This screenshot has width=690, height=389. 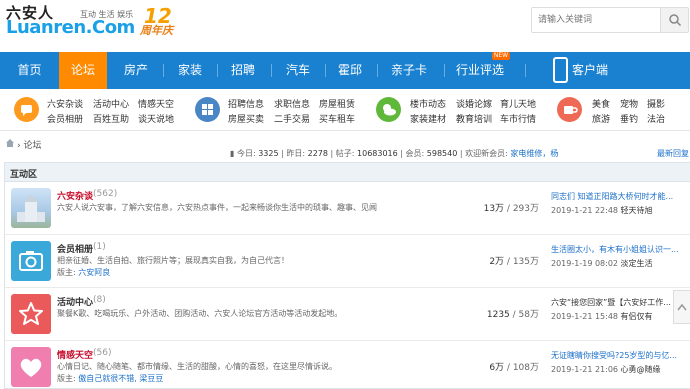 I want to click on quick-link: 六安杂谈, so click(x=65, y=103).